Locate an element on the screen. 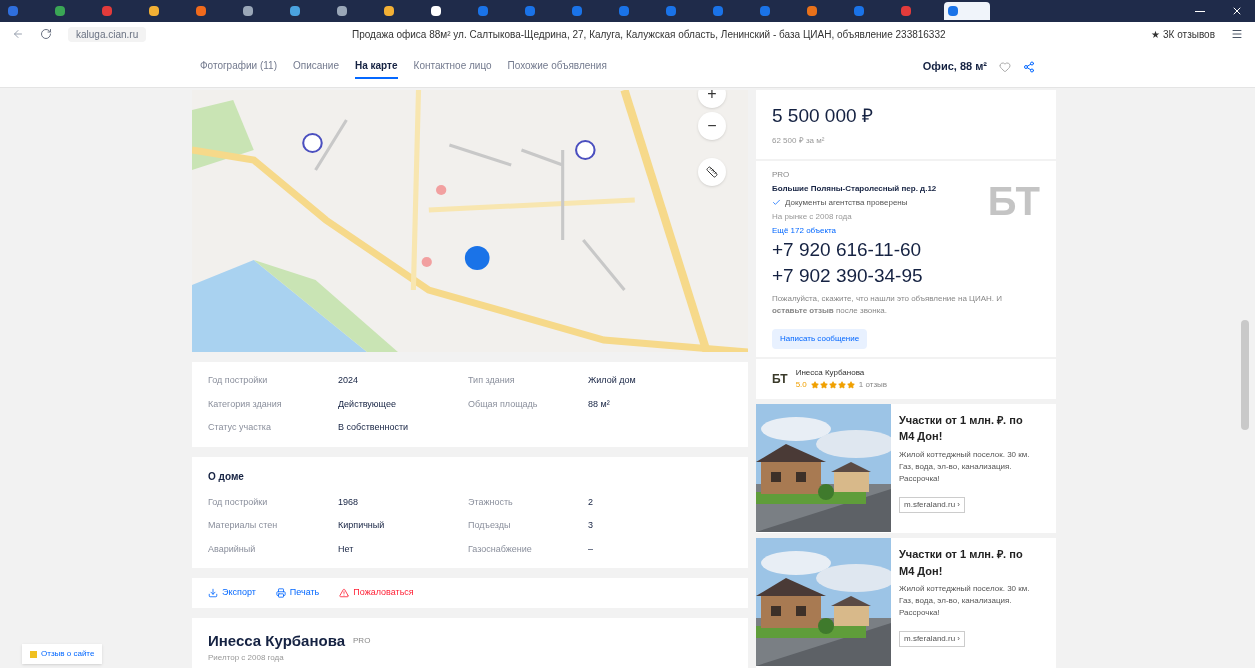  download-icon is located at coordinates (213, 592).